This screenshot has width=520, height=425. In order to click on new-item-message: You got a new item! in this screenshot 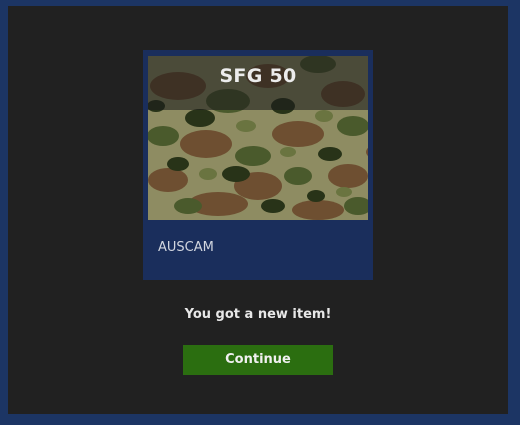, I will do `click(258, 314)`.